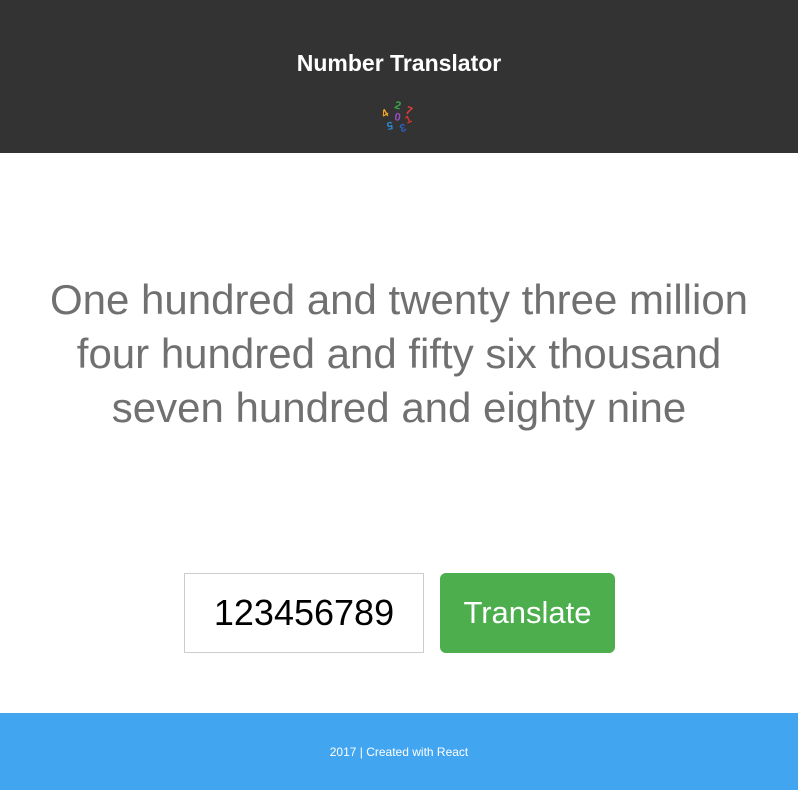 The height and width of the screenshot is (790, 798). I want to click on svg-text: 5, so click(390, 125).